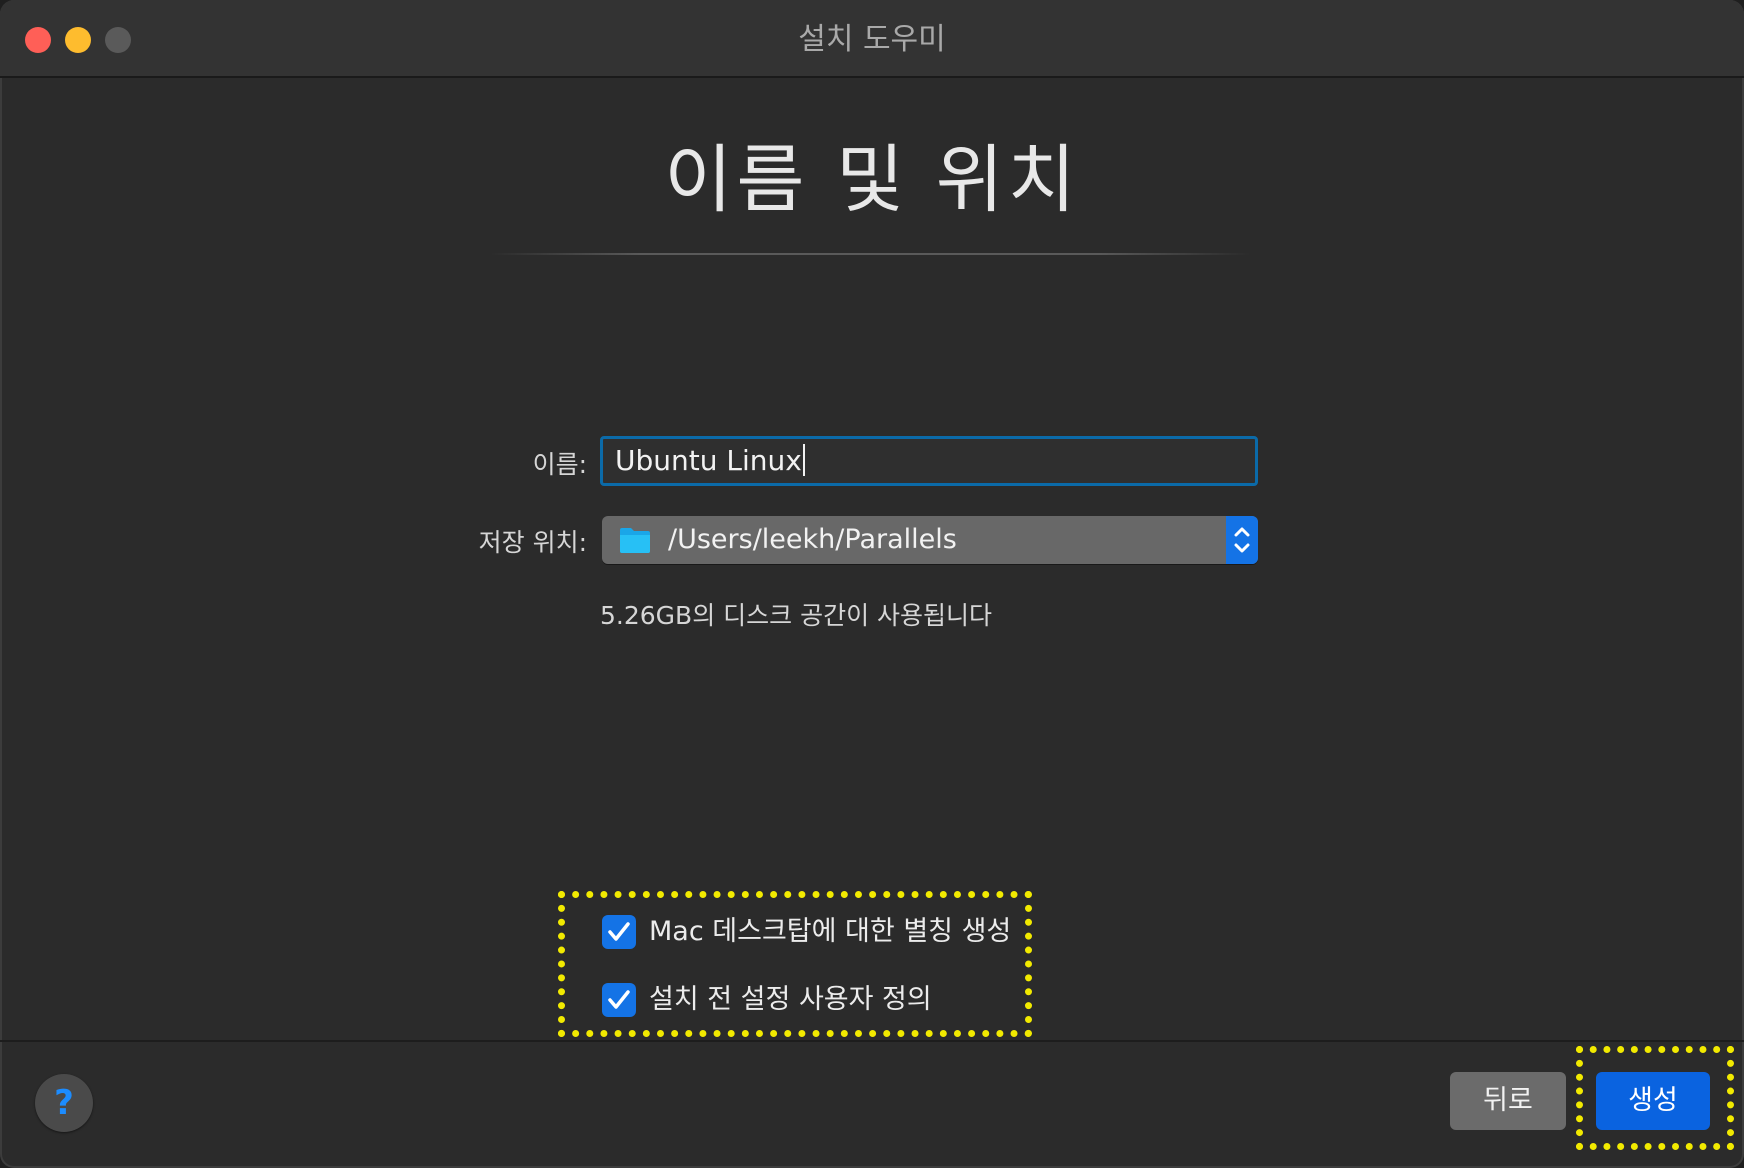 This screenshot has width=1744, height=1168. What do you see at coordinates (812, 539) in the screenshot?
I see `location-value: /Users/leekh/Parallels` at bounding box center [812, 539].